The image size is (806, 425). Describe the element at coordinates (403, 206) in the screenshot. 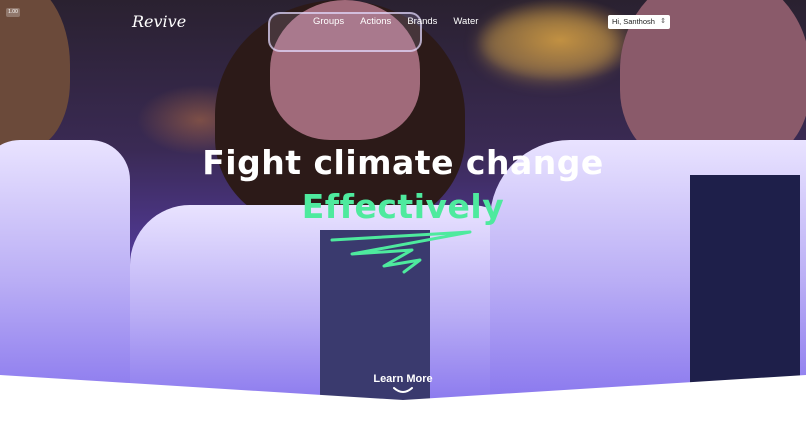

I see `hero-subline: Effectively` at that location.